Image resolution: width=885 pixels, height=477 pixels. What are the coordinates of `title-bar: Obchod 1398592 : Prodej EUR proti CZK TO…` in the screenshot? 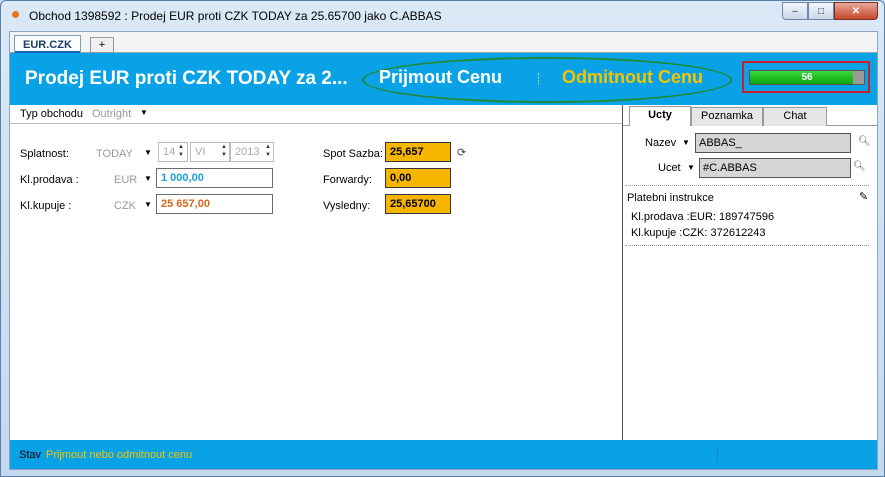 It's located at (442, 15).